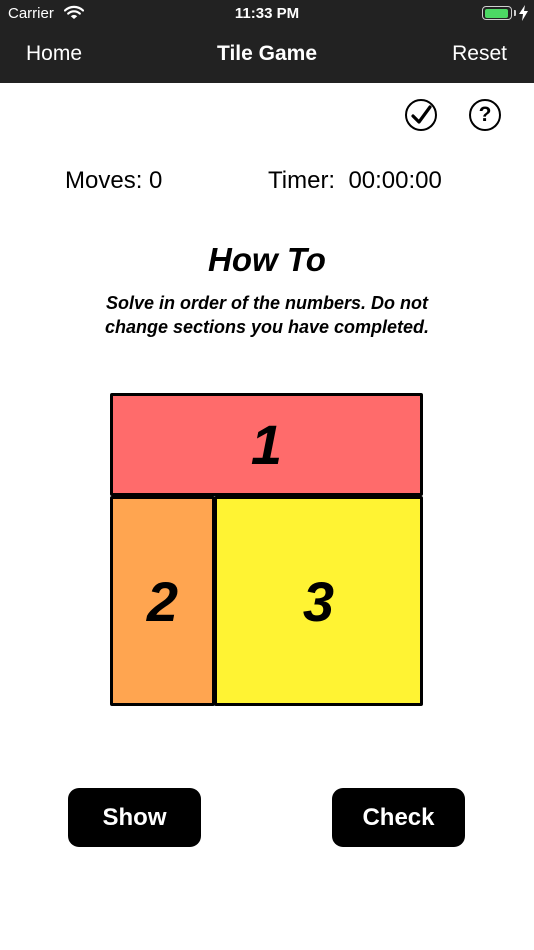  Describe the element at coordinates (318, 601) in the screenshot. I see `tile-3: 3` at that location.